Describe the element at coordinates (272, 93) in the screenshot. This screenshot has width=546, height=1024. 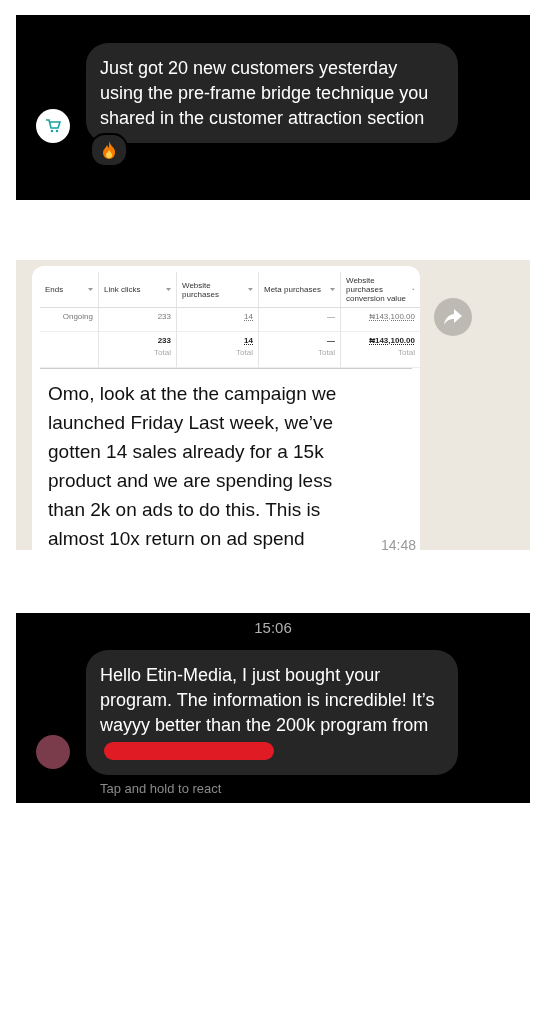
I see `message-bubble: Just got 20 new customers yesterday using the pre-frame bridge technique you shared in the customer attraction section` at that location.